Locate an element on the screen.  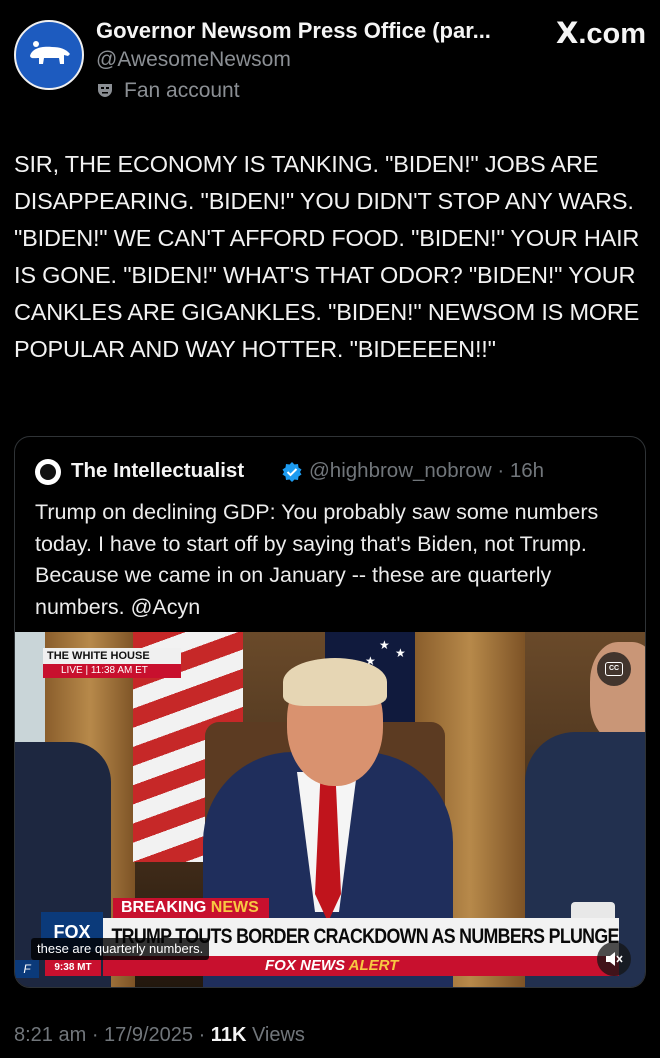
broadcast-clock: 9:38 MT is located at coordinates (73, 968).